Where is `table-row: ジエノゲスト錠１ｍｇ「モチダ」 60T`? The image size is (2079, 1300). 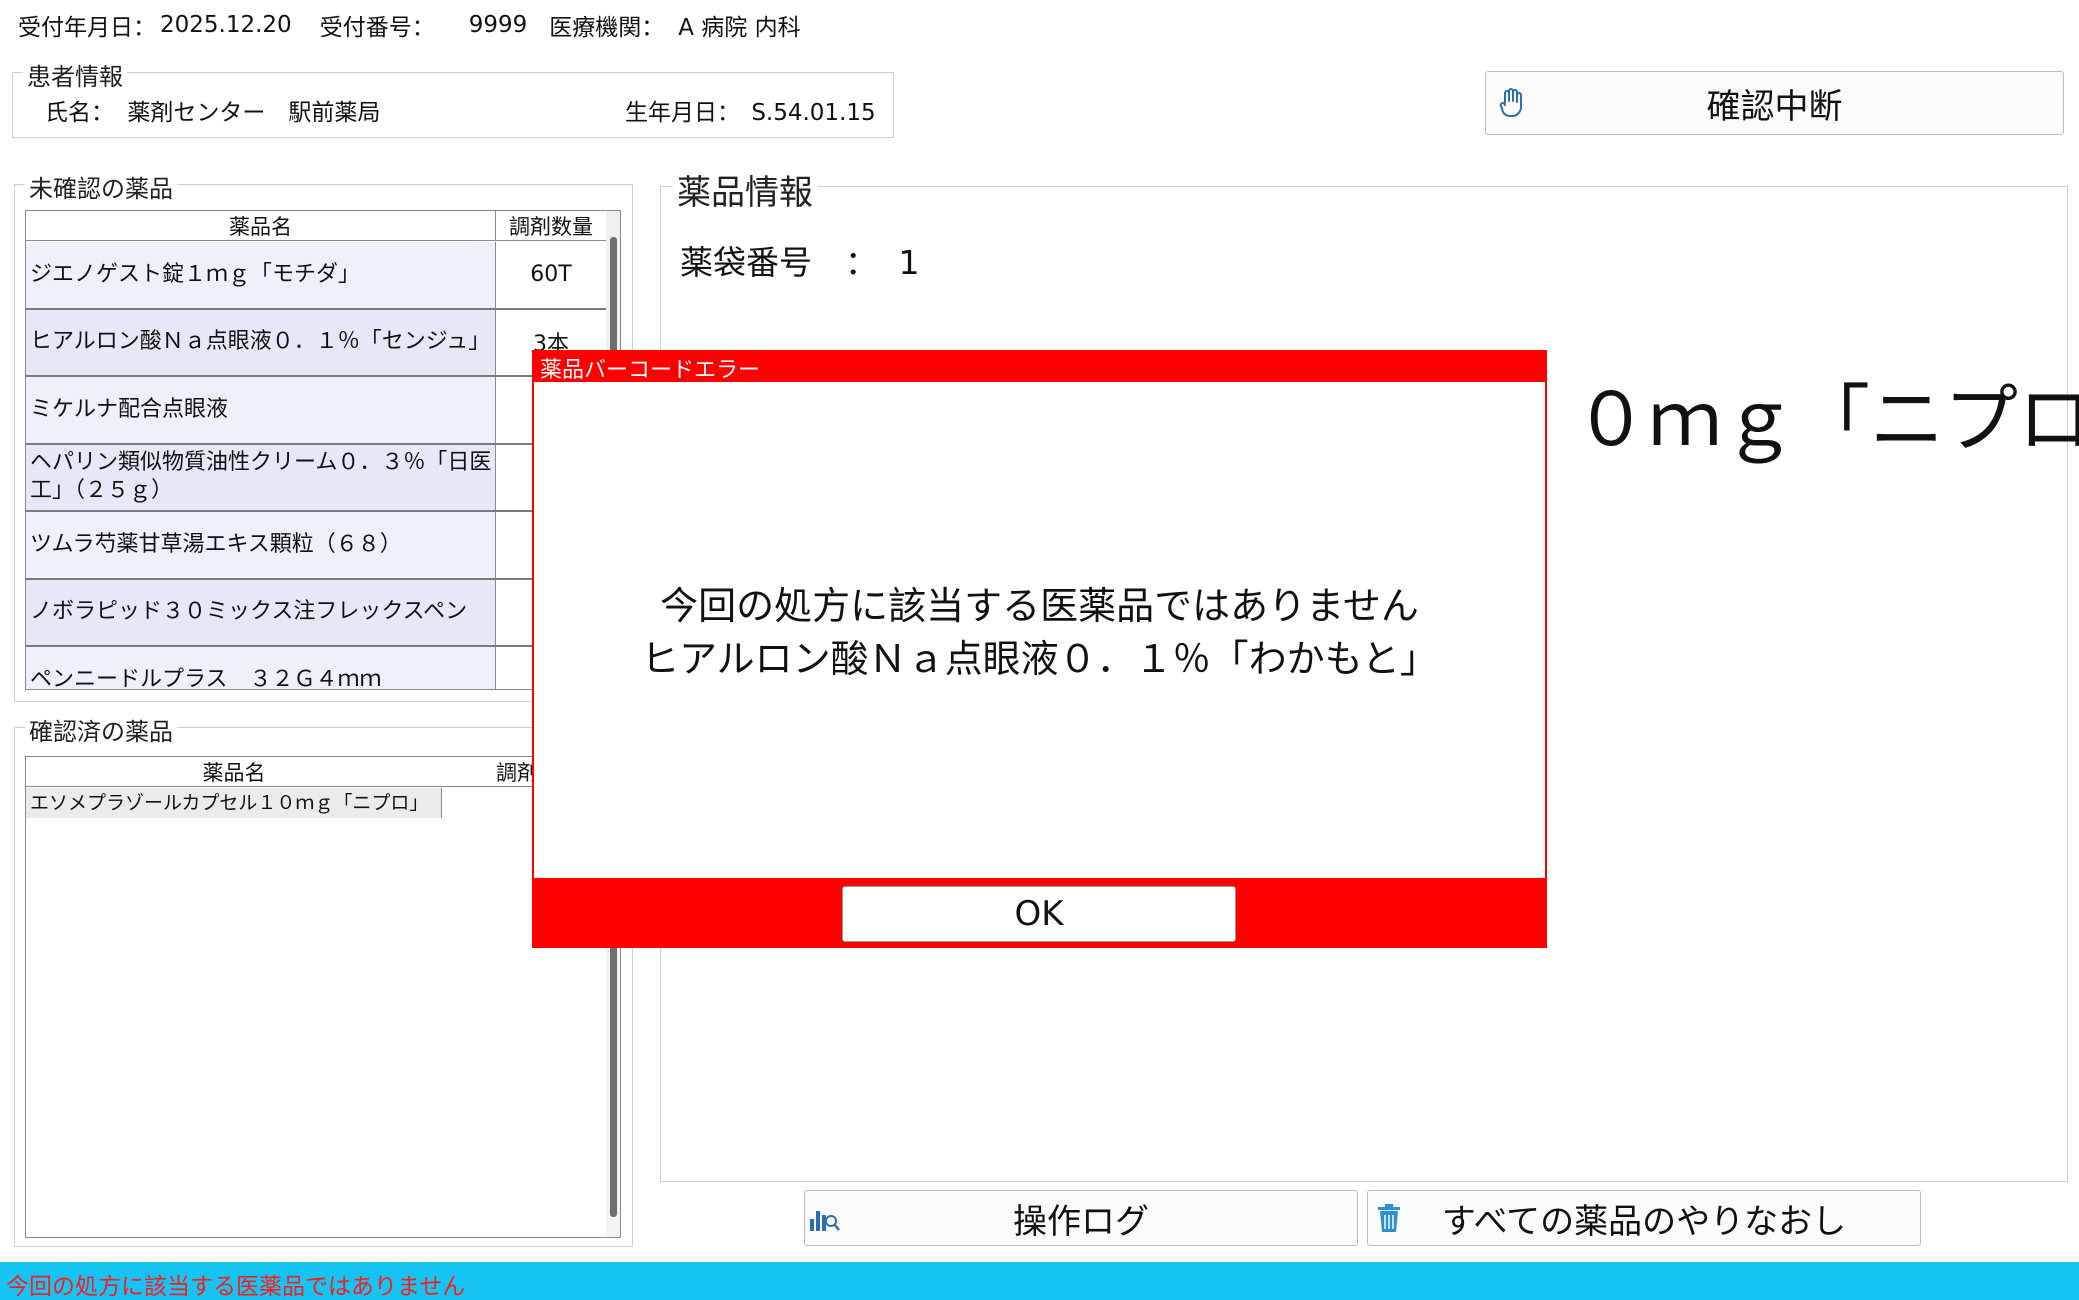
table-row: ジエノゲスト錠１ｍｇ「モチダ」 60T is located at coordinates (316, 276).